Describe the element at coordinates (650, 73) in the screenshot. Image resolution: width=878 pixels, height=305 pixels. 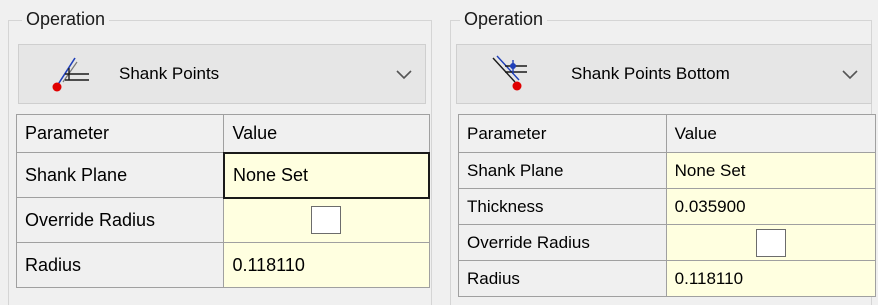
I see `operation-dropdown-label: Shank Points Bottom` at that location.